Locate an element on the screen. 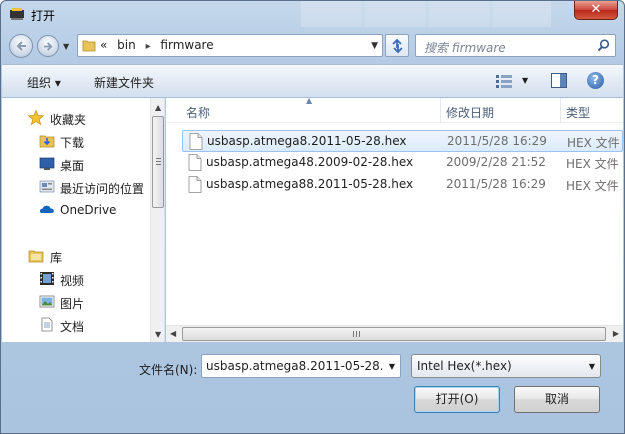 The height and width of the screenshot is (434, 625). column-type: 类型 is located at coordinates (578, 112).